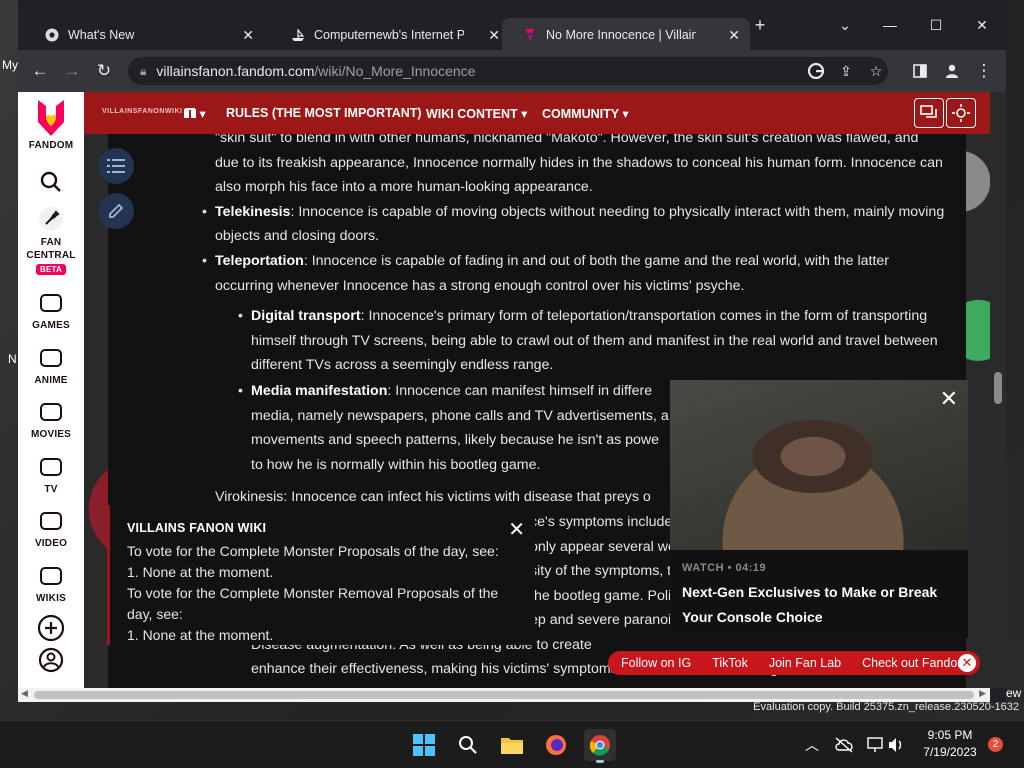 The image size is (1024, 768). I want to click on windows-start-icon, so click(424, 745).